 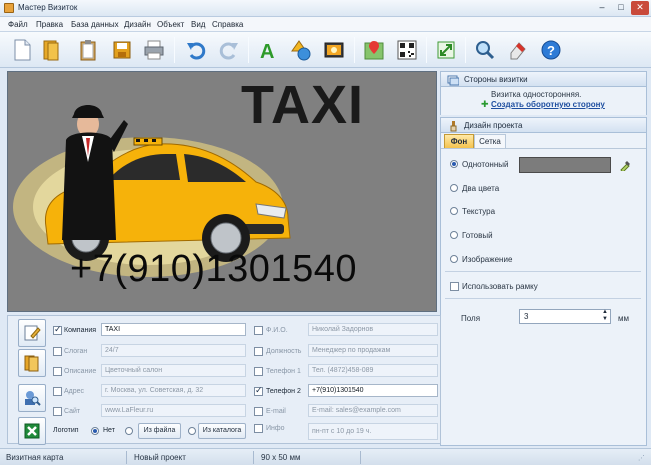 What do you see at coordinates (32, 431) in the screenshot?
I see `excel-icon` at bounding box center [32, 431].